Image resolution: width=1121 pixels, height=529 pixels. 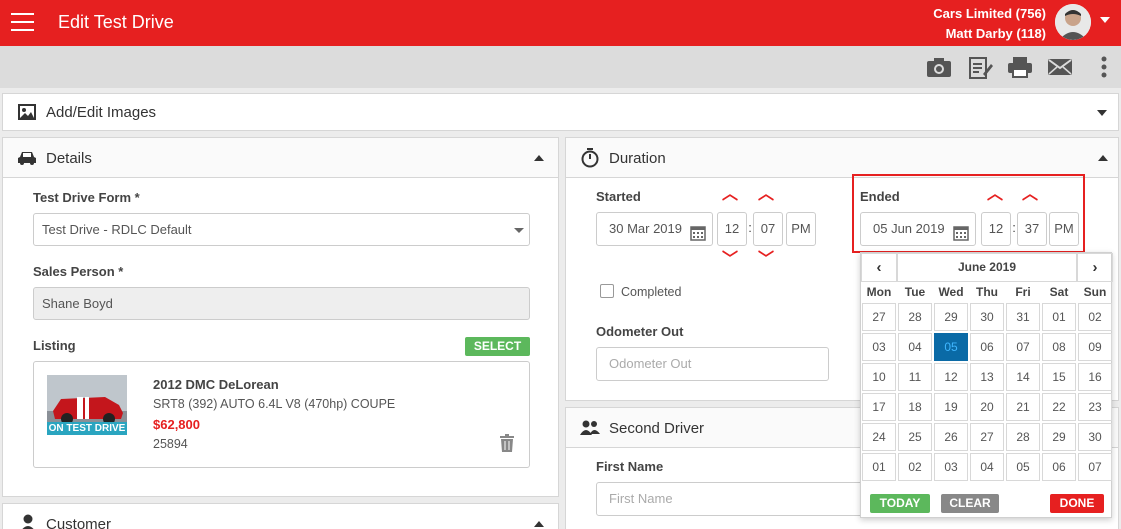 I want to click on next-month-icon: ›, so click(x=1095, y=267).